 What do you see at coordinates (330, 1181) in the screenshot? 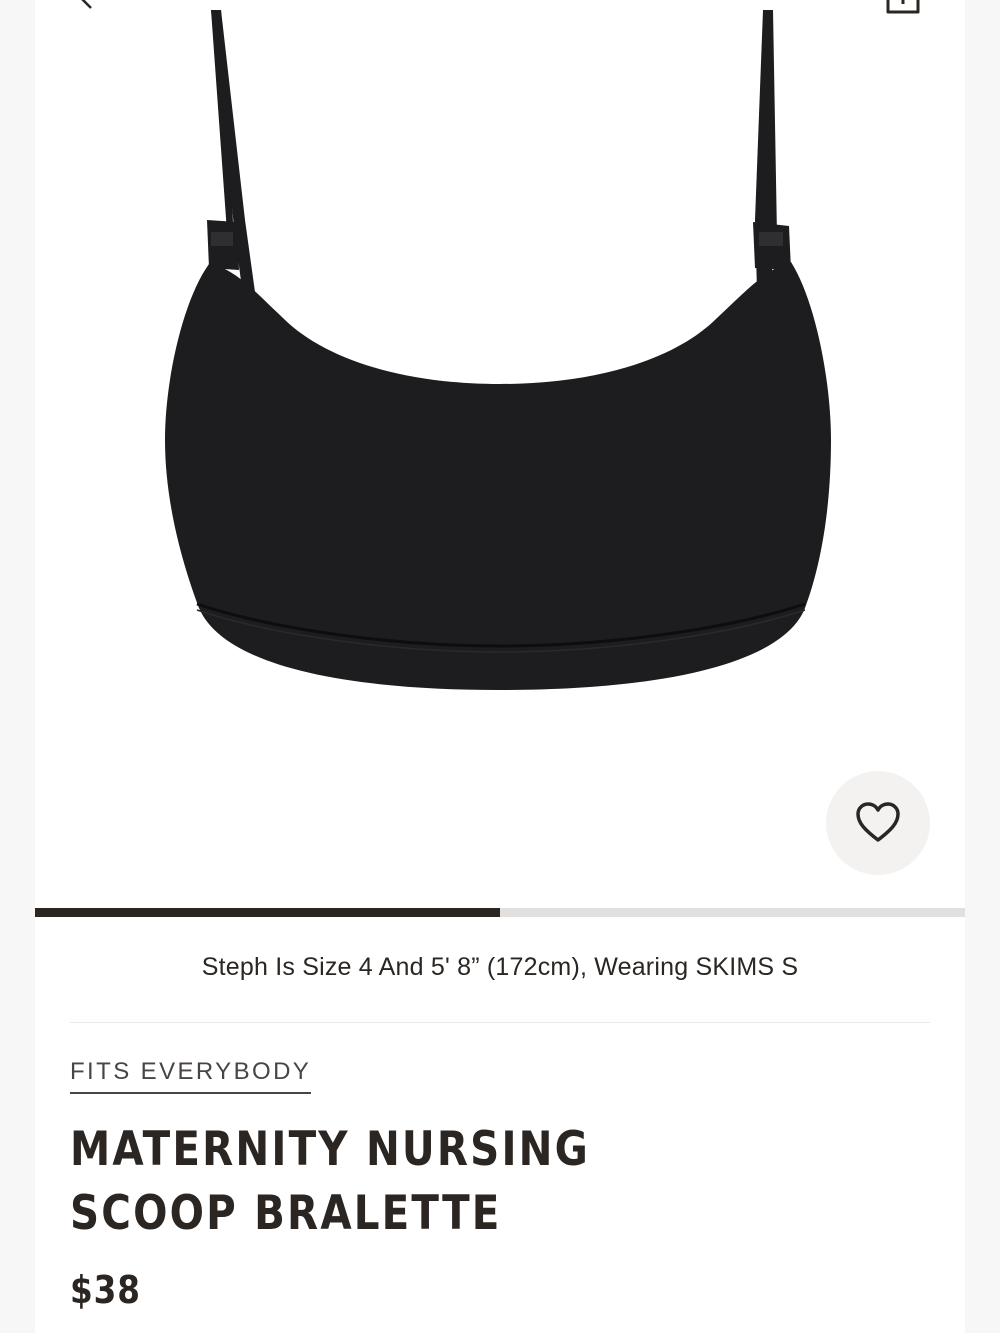
I see `product-title: MATERNITY NURSING SCOOP BRALETTE` at bounding box center [330, 1181].